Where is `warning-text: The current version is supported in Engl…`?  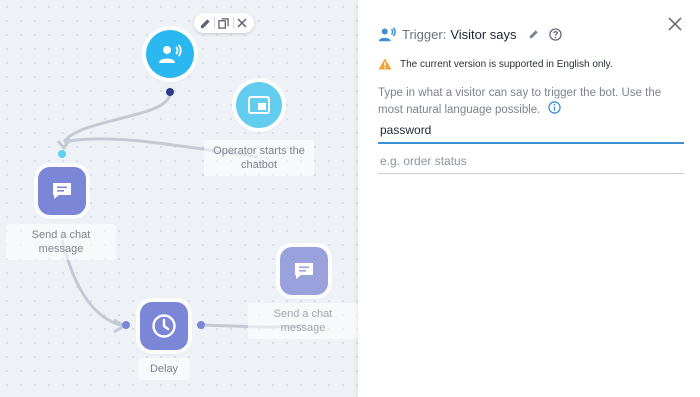 warning-text: The current version is supported in Engl… is located at coordinates (506, 64).